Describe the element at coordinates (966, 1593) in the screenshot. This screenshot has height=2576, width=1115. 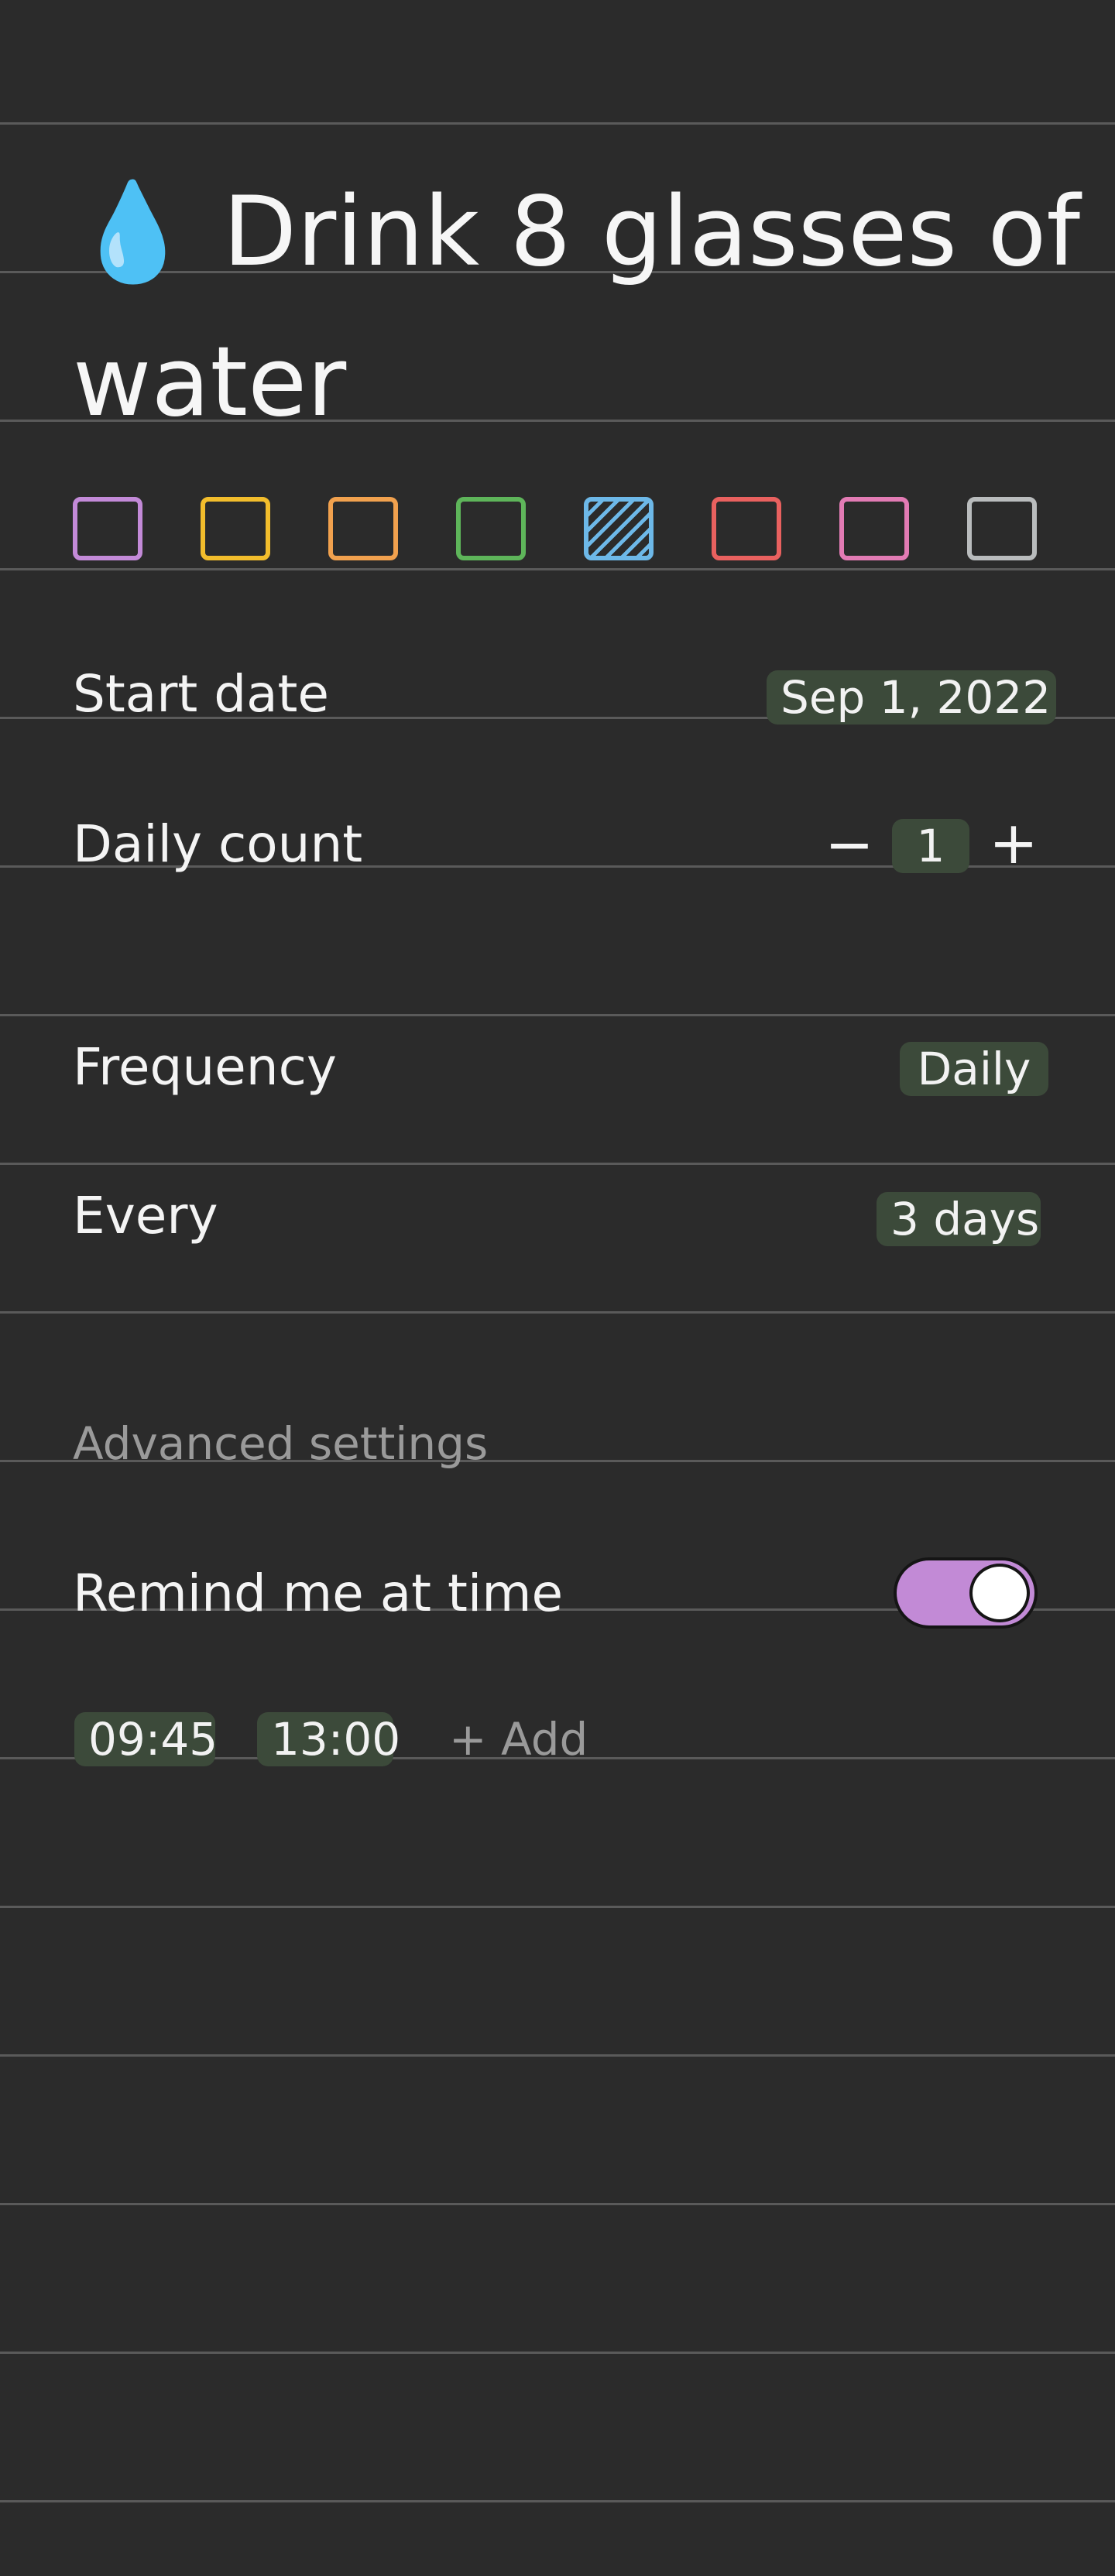
I see `remind-toggle` at that location.